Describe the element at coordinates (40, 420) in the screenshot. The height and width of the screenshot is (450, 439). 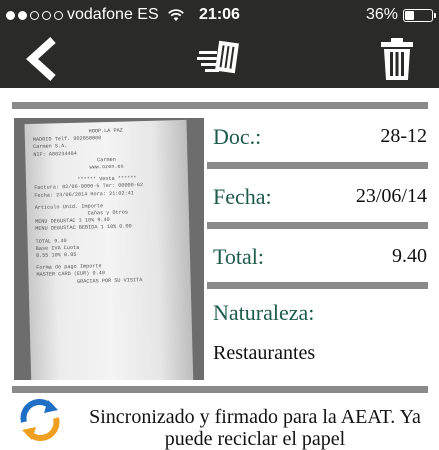
I see `sync-arrows-icon` at that location.